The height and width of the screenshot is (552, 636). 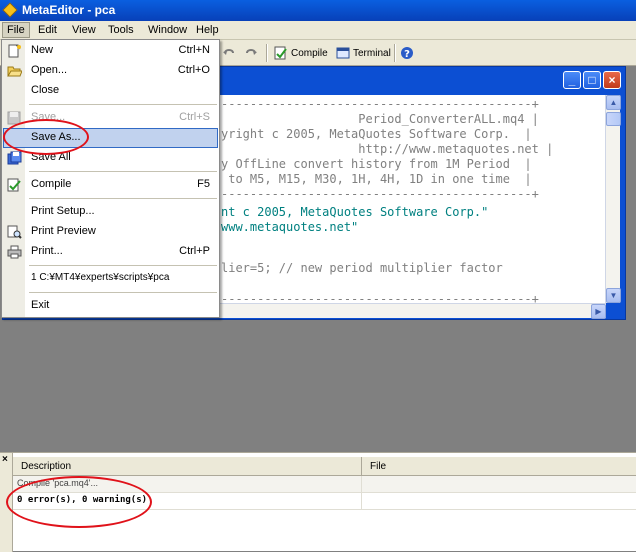 What do you see at coordinates (10, 10) in the screenshot?
I see `metaeditor-app-icon` at bounding box center [10, 10].